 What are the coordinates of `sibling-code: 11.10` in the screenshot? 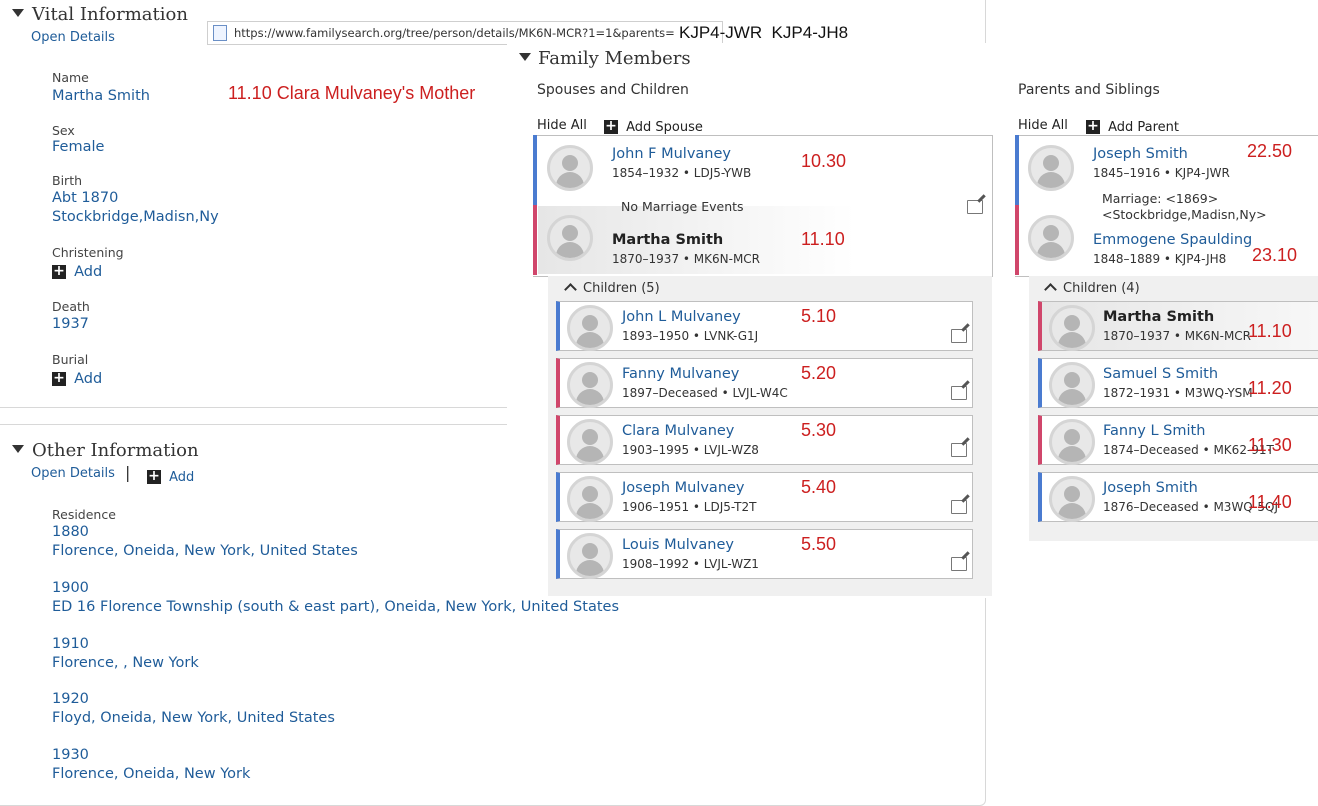 It's located at (1270, 331).